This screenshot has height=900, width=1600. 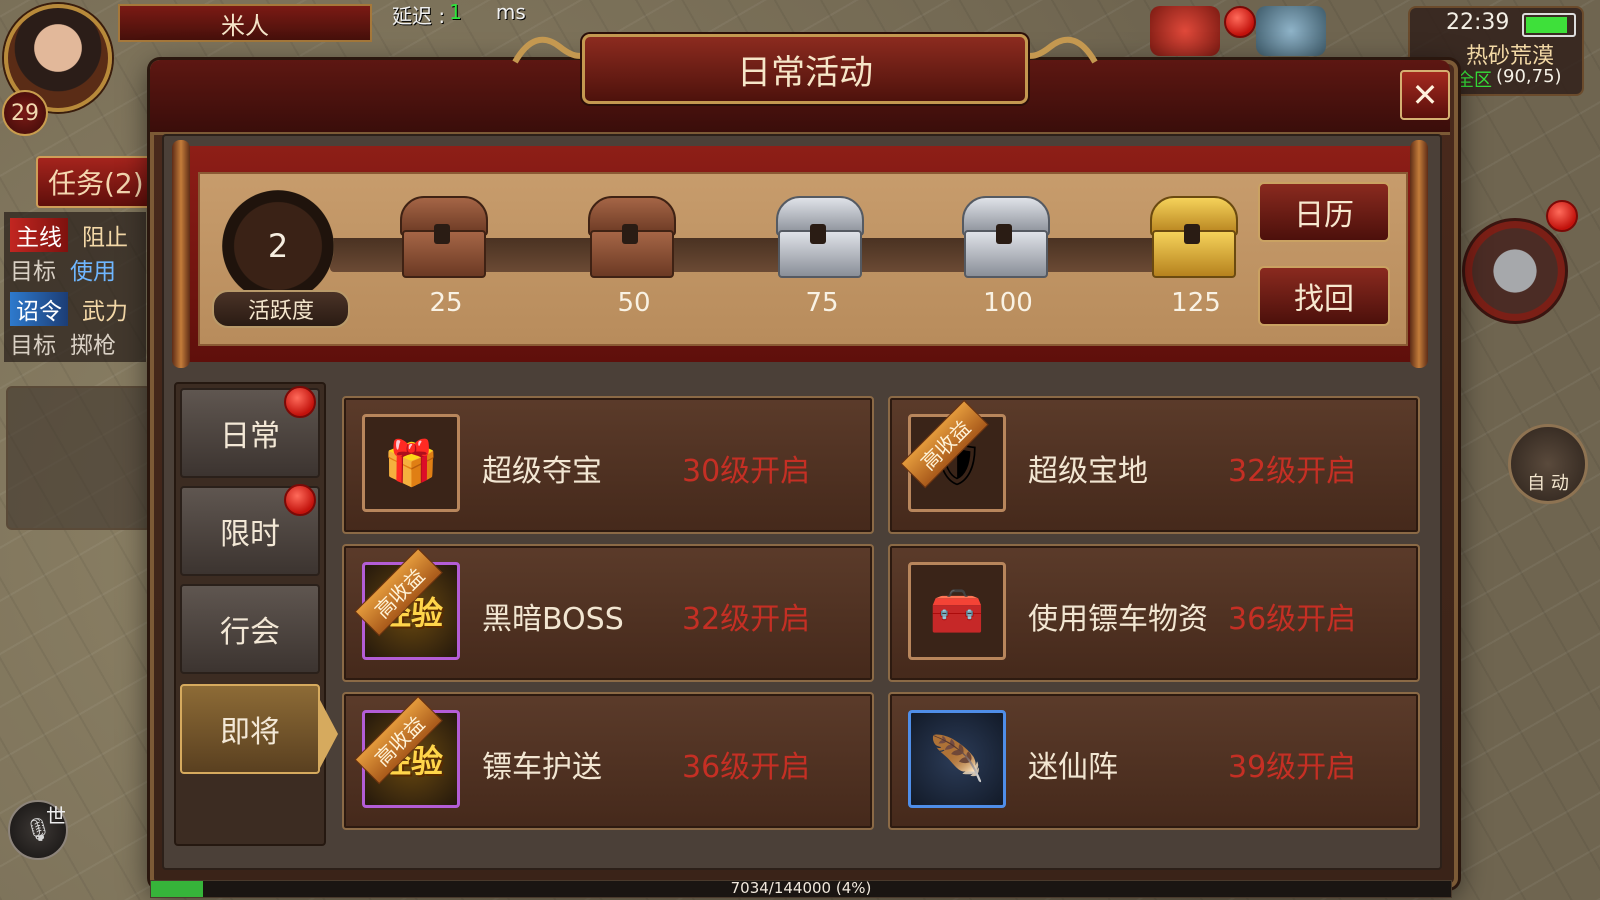 I want to click on retrieve-button: 找回, so click(x=1324, y=296).